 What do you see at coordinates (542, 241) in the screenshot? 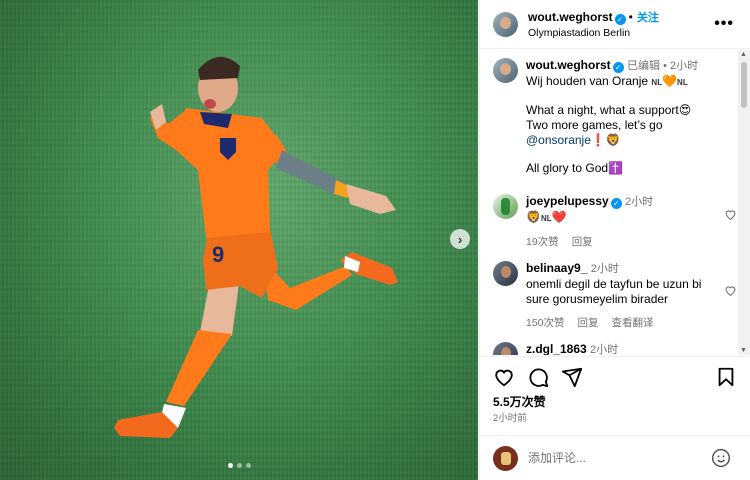
I see `comment-likes: 19次赞` at bounding box center [542, 241].